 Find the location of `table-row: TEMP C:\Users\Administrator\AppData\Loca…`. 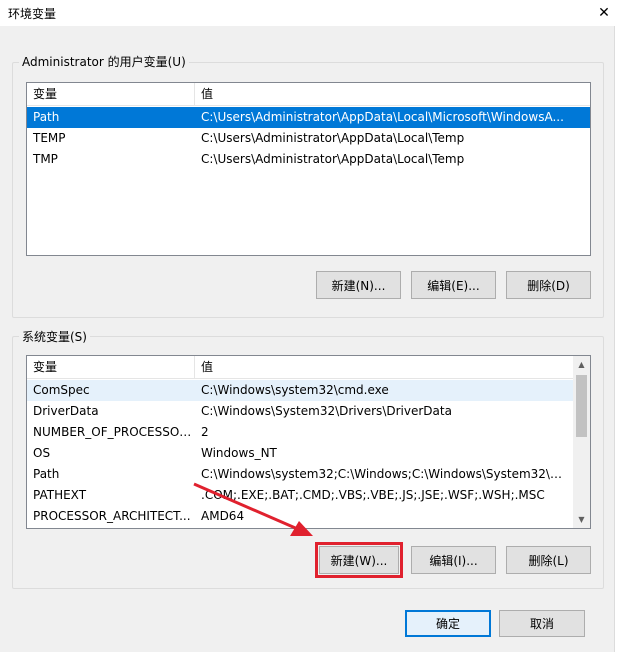

table-row: TEMP C:\Users\Administrator\AppData\Loca… is located at coordinates (308, 138).